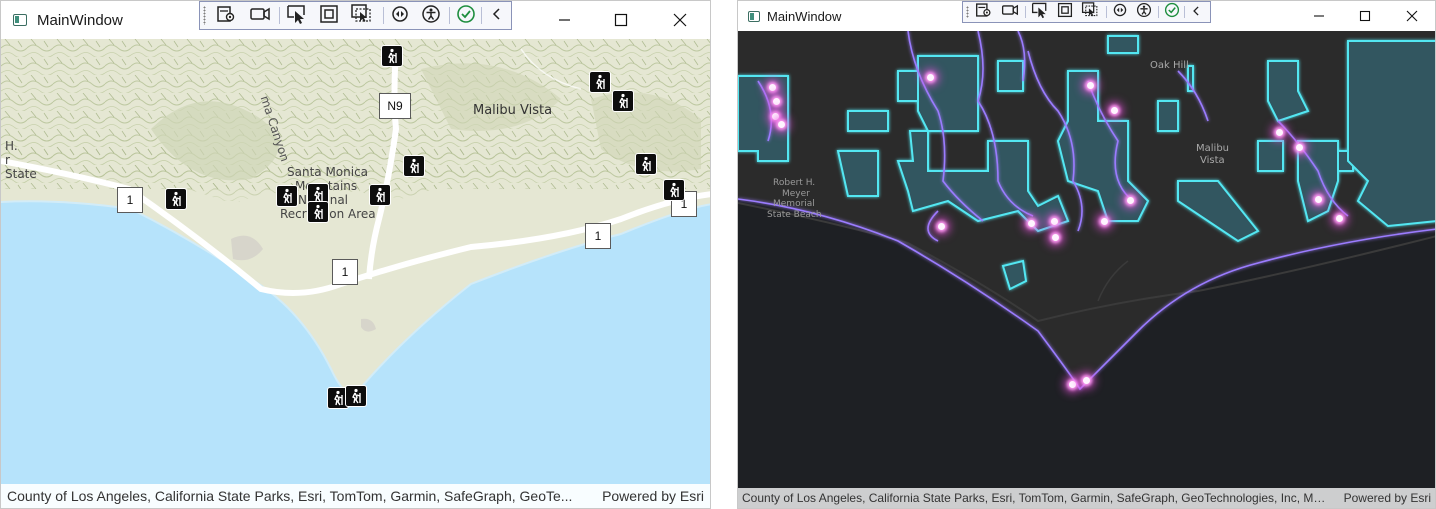 Image resolution: width=1436 pixels, height=509 pixels. What do you see at coordinates (1212, 148) in the screenshot?
I see `place-label-malibu: Malibu` at bounding box center [1212, 148].